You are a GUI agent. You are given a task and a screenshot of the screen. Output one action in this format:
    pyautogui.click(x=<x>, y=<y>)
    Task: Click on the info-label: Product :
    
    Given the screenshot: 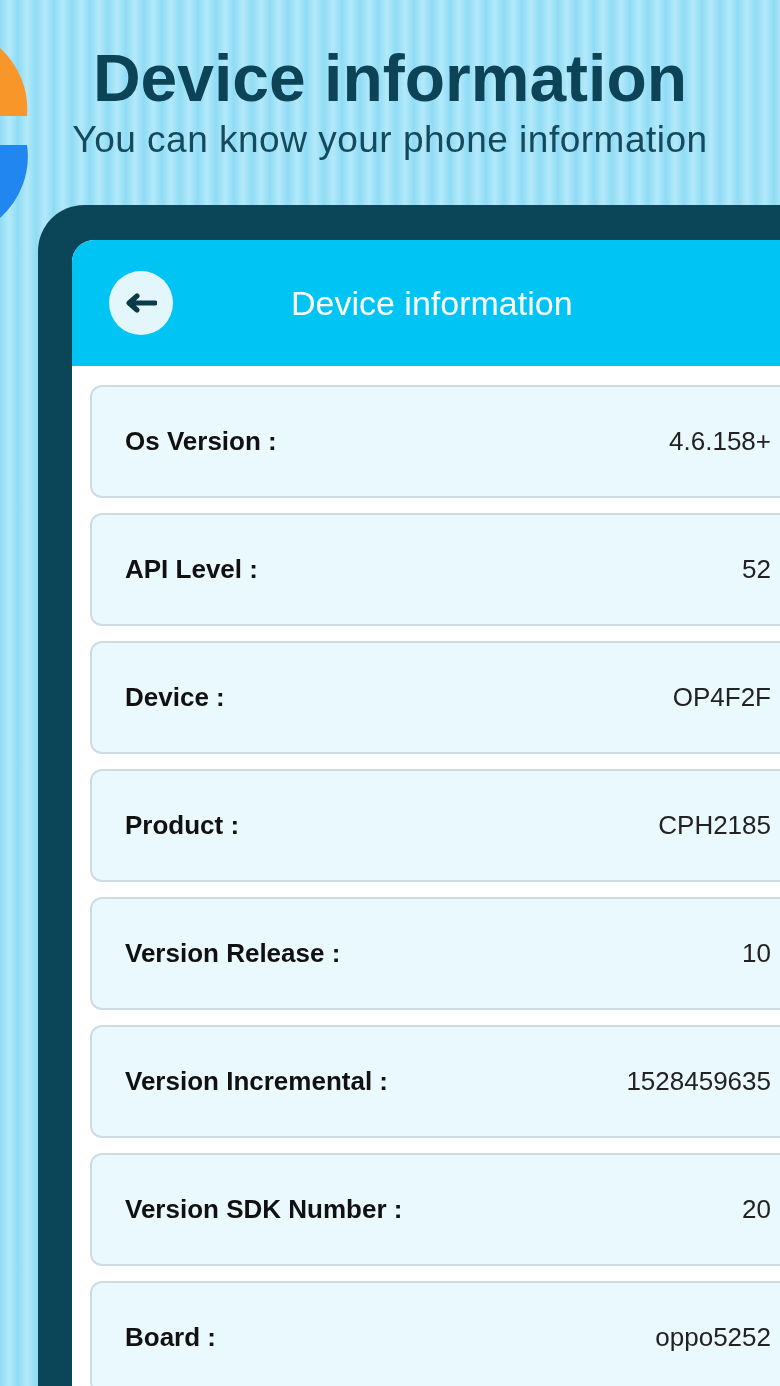 What is the action you would take?
    pyautogui.click(x=182, y=825)
    